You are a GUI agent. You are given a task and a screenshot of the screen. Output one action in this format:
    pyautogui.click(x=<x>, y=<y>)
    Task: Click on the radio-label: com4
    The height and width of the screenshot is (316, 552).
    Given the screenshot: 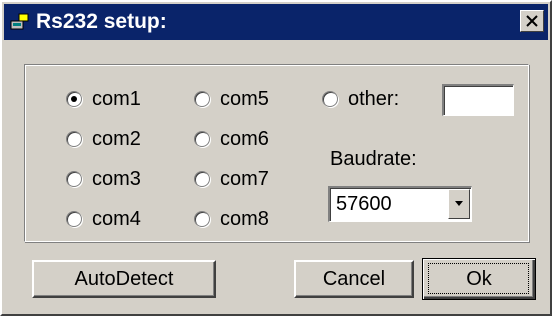 What is the action you would take?
    pyautogui.click(x=116, y=218)
    